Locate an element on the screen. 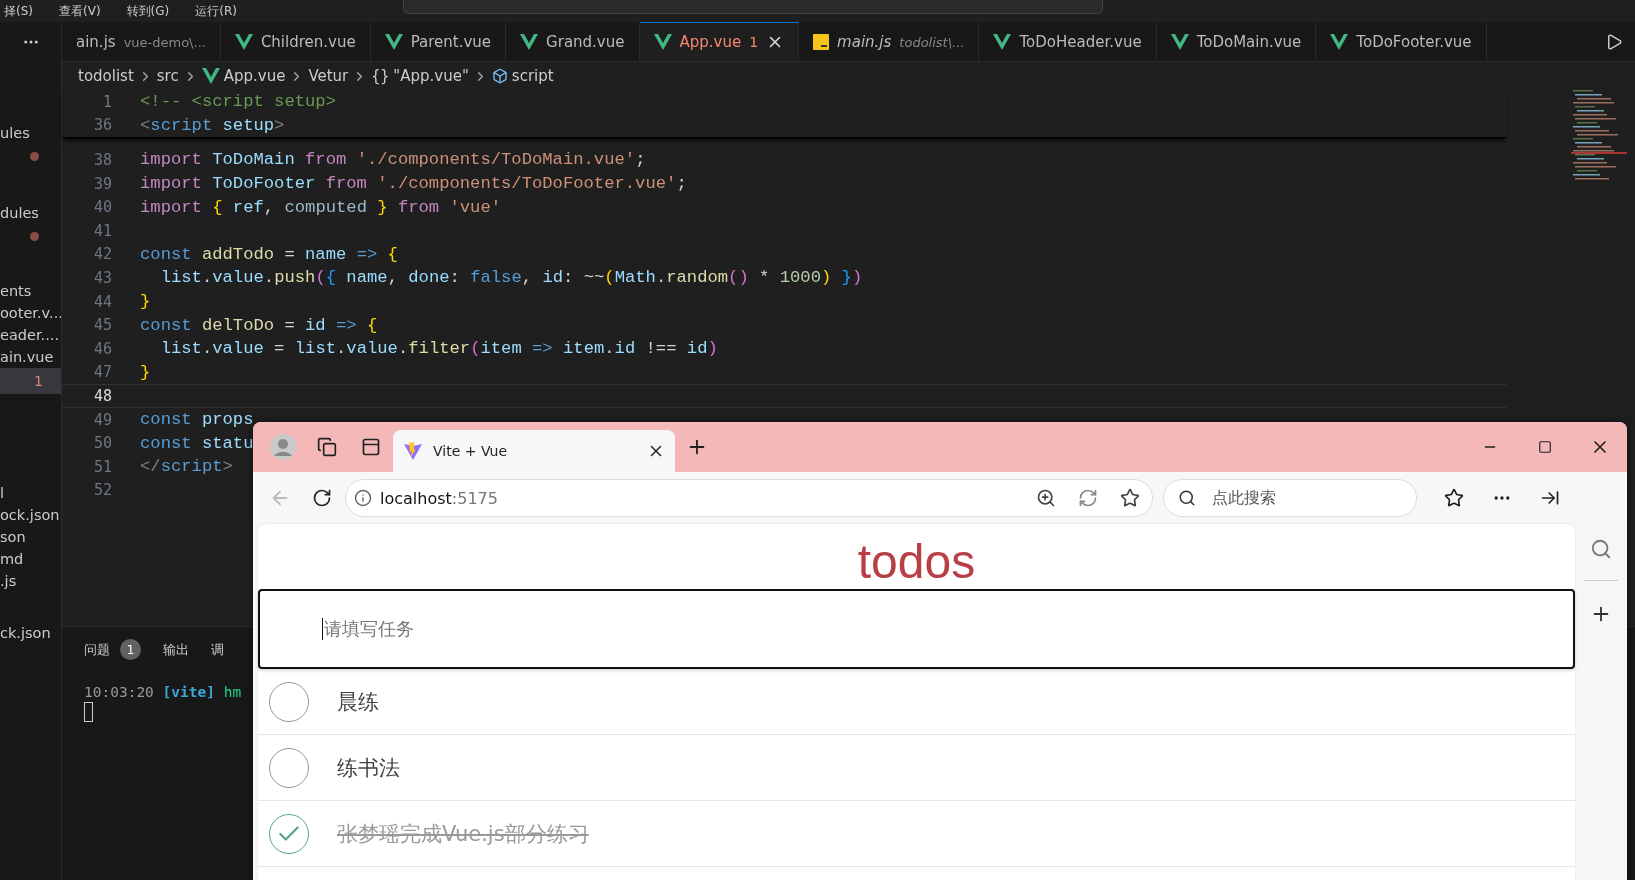  terminal-text: hm is located at coordinates (232, 692).